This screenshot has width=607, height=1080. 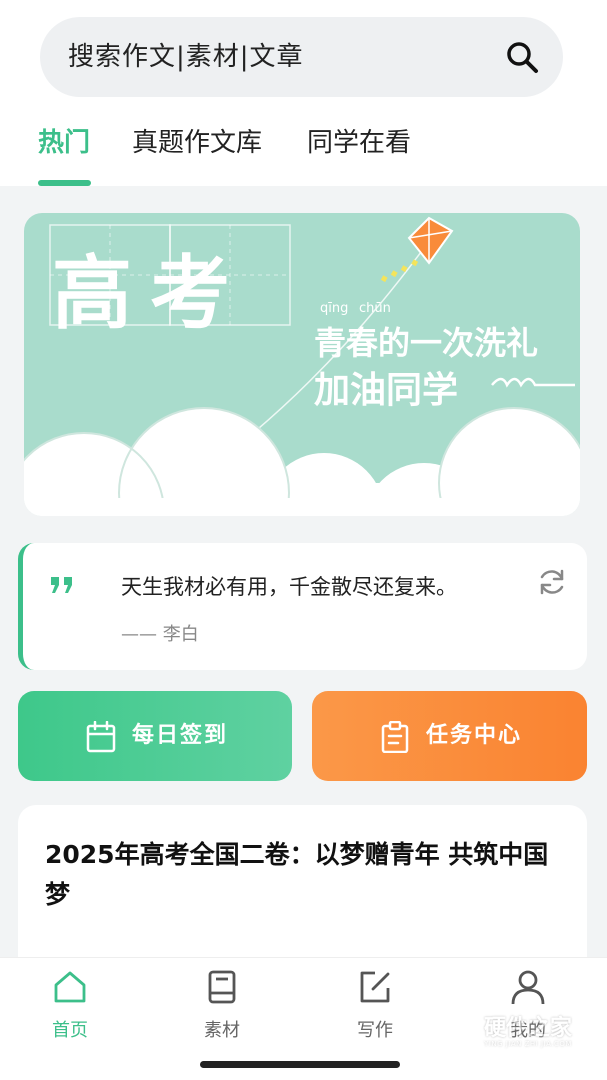 I want to click on daily-quote-card: 天生我材必有用，千金散尽还复来。 —— 李白, so click(x=302, y=606).